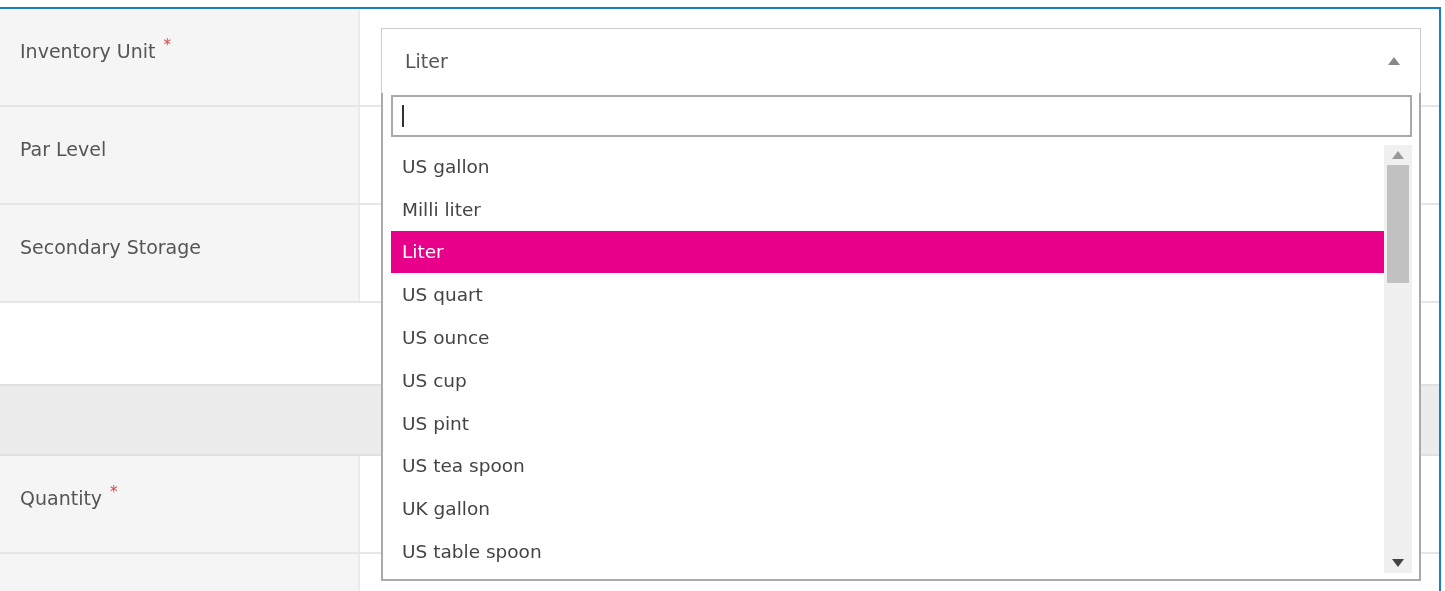 The width and height of the screenshot is (1445, 591). Describe the element at coordinates (1394, 61) in the screenshot. I see `caret-icon` at that location.